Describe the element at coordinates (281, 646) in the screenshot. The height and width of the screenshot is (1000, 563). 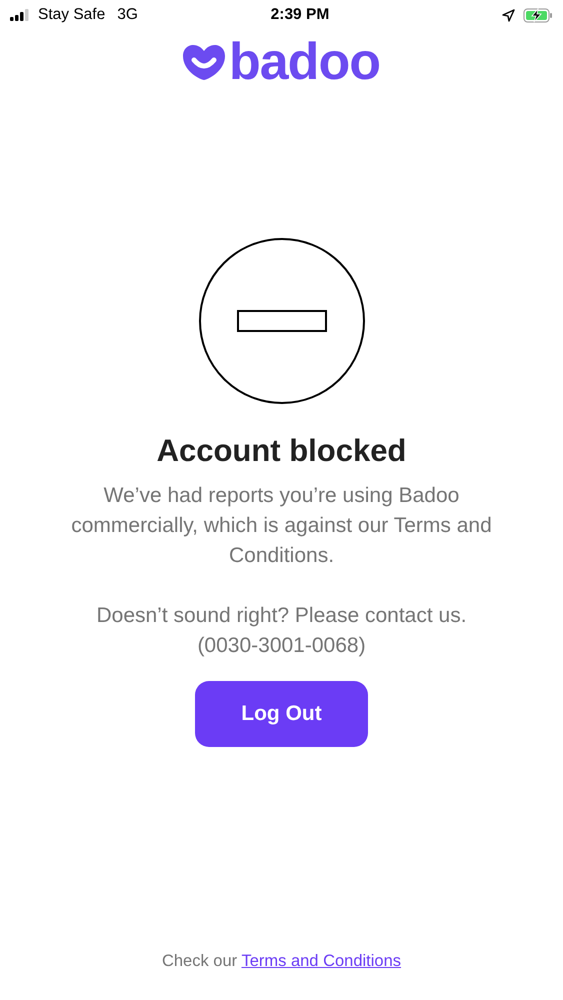
I see `phone-number: (0030-3001-0068)` at that location.